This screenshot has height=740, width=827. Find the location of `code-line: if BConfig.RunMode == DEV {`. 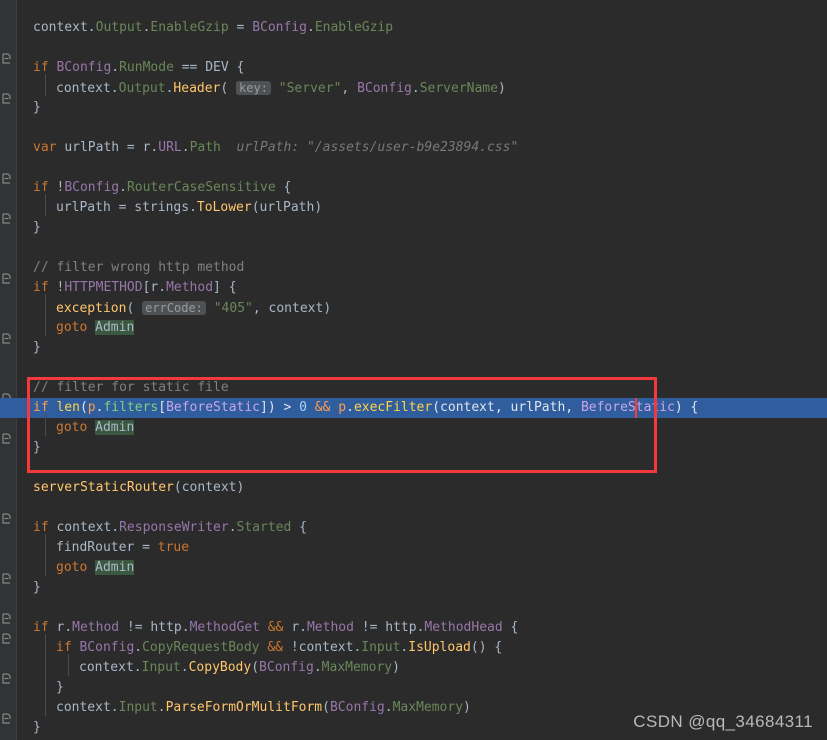

code-line: if BConfig.RunMode == DEV { is located at coordinates (413, 68).